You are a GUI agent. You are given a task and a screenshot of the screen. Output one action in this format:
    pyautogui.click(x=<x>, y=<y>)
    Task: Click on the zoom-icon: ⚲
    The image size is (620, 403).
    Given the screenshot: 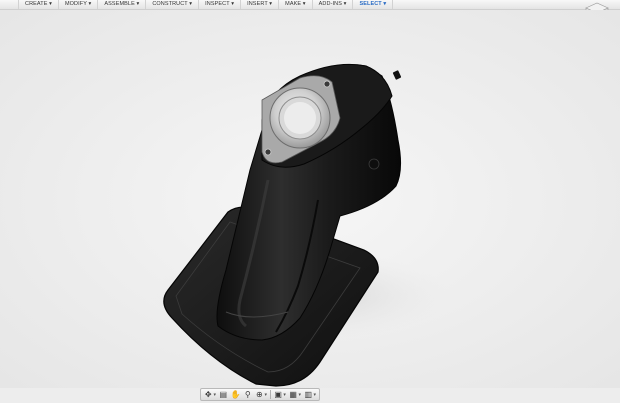 What is the action you would take?
    pyautogui.click(x=248, y=394)
    